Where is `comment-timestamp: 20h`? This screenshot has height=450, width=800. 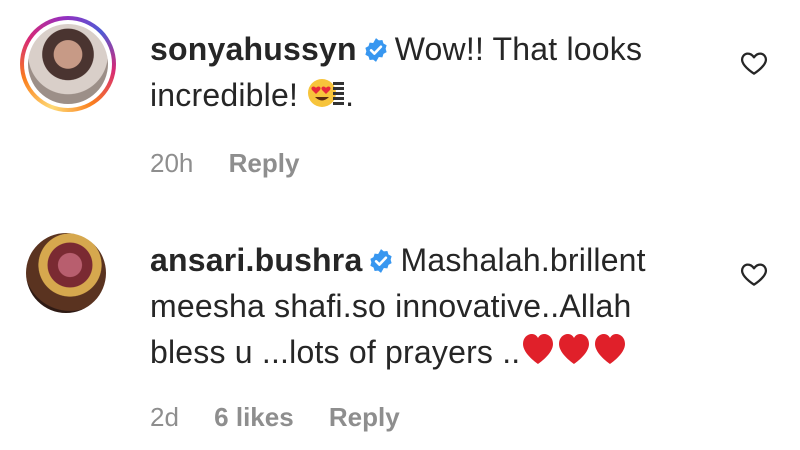 comment-timestamp: 20h is located at coordinates (171, 163).